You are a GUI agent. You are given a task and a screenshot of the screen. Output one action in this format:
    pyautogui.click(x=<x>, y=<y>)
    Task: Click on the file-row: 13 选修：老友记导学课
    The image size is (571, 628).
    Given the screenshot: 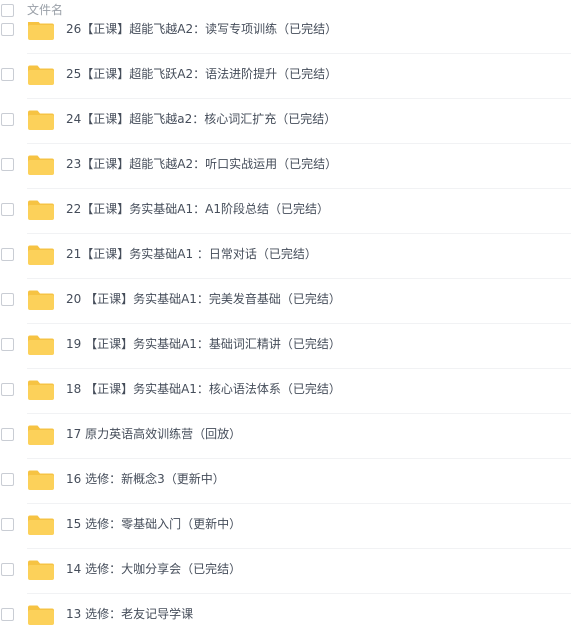 What is the action you would take?
    pyautogui.click(x=285, y=611)
    